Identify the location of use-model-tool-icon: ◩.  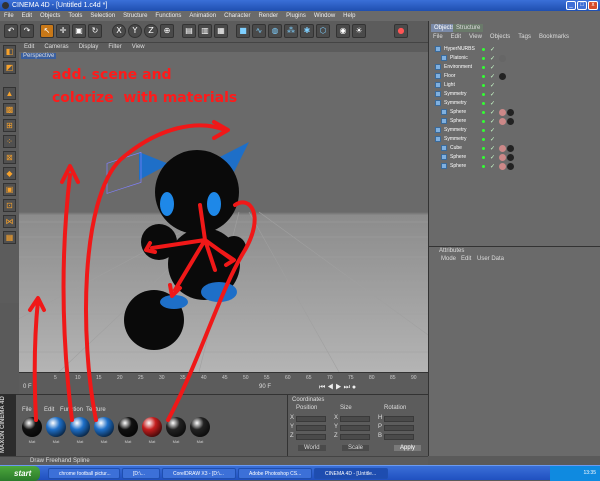
(9, 67).